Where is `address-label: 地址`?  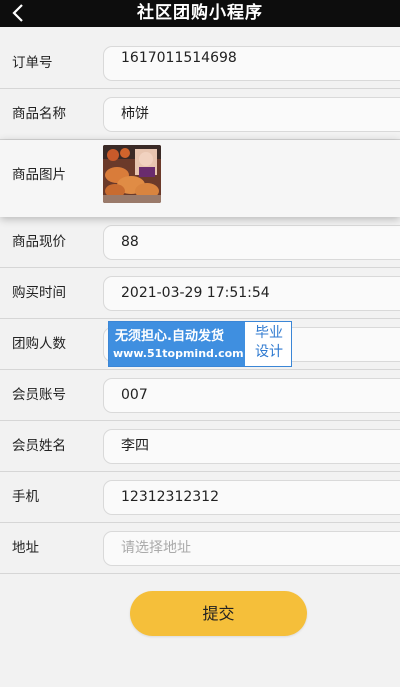 address-label: 地址 is located at coordinates (25, 548).